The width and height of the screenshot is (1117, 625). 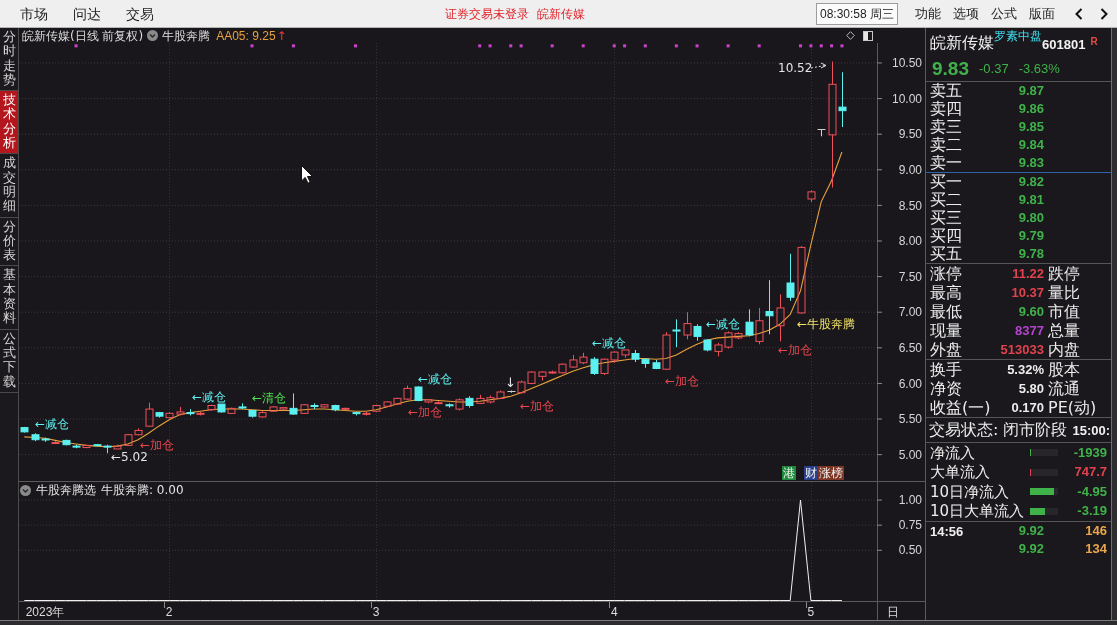 What do you see at coordinates (946, 163) in the screenshot?
I see `order-label: 卖一` at bounding box center [946, 163].